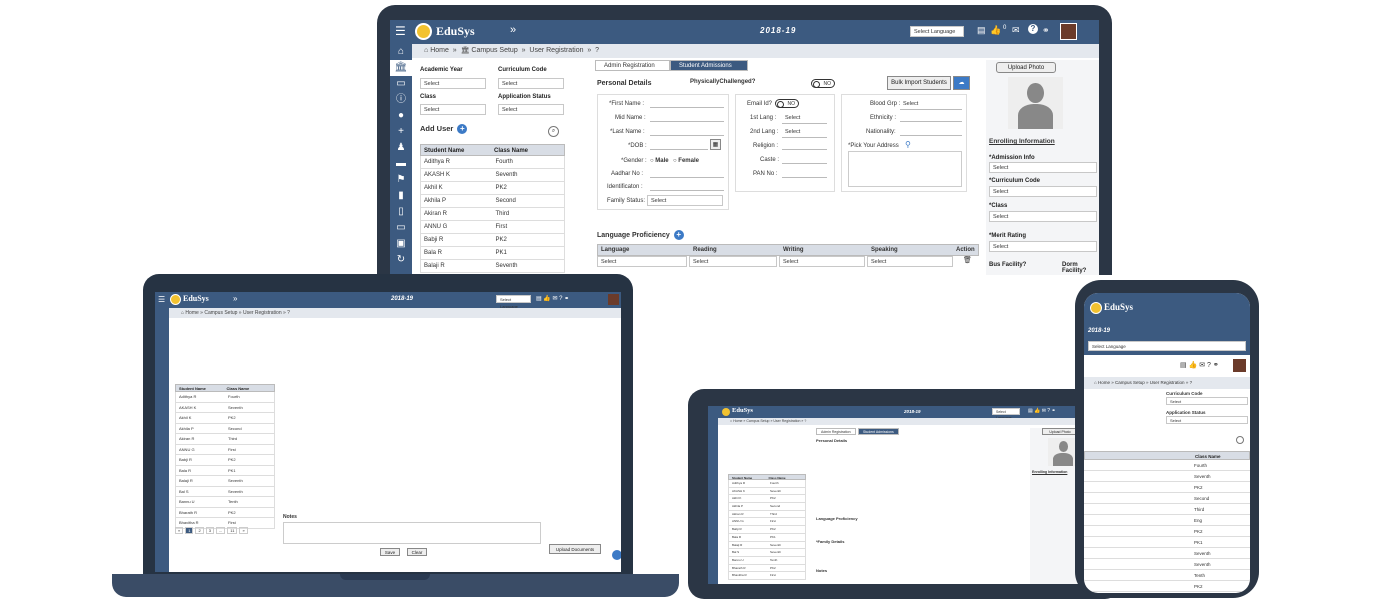  What do you see at coordinates (262, 313) in the screenshot?
I see `laptop-crumb-user-reg: User Registration` at bounding box center [262, 313].